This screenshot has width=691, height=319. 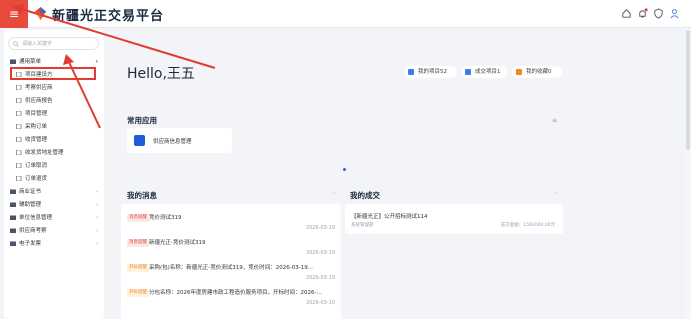 What do you see at coordinates (231, 250) in the screenshot?
I see `message-item: 消息提醒 新疆光正-竞价测试319 2026-03-19` at bounding box center [231, 250].